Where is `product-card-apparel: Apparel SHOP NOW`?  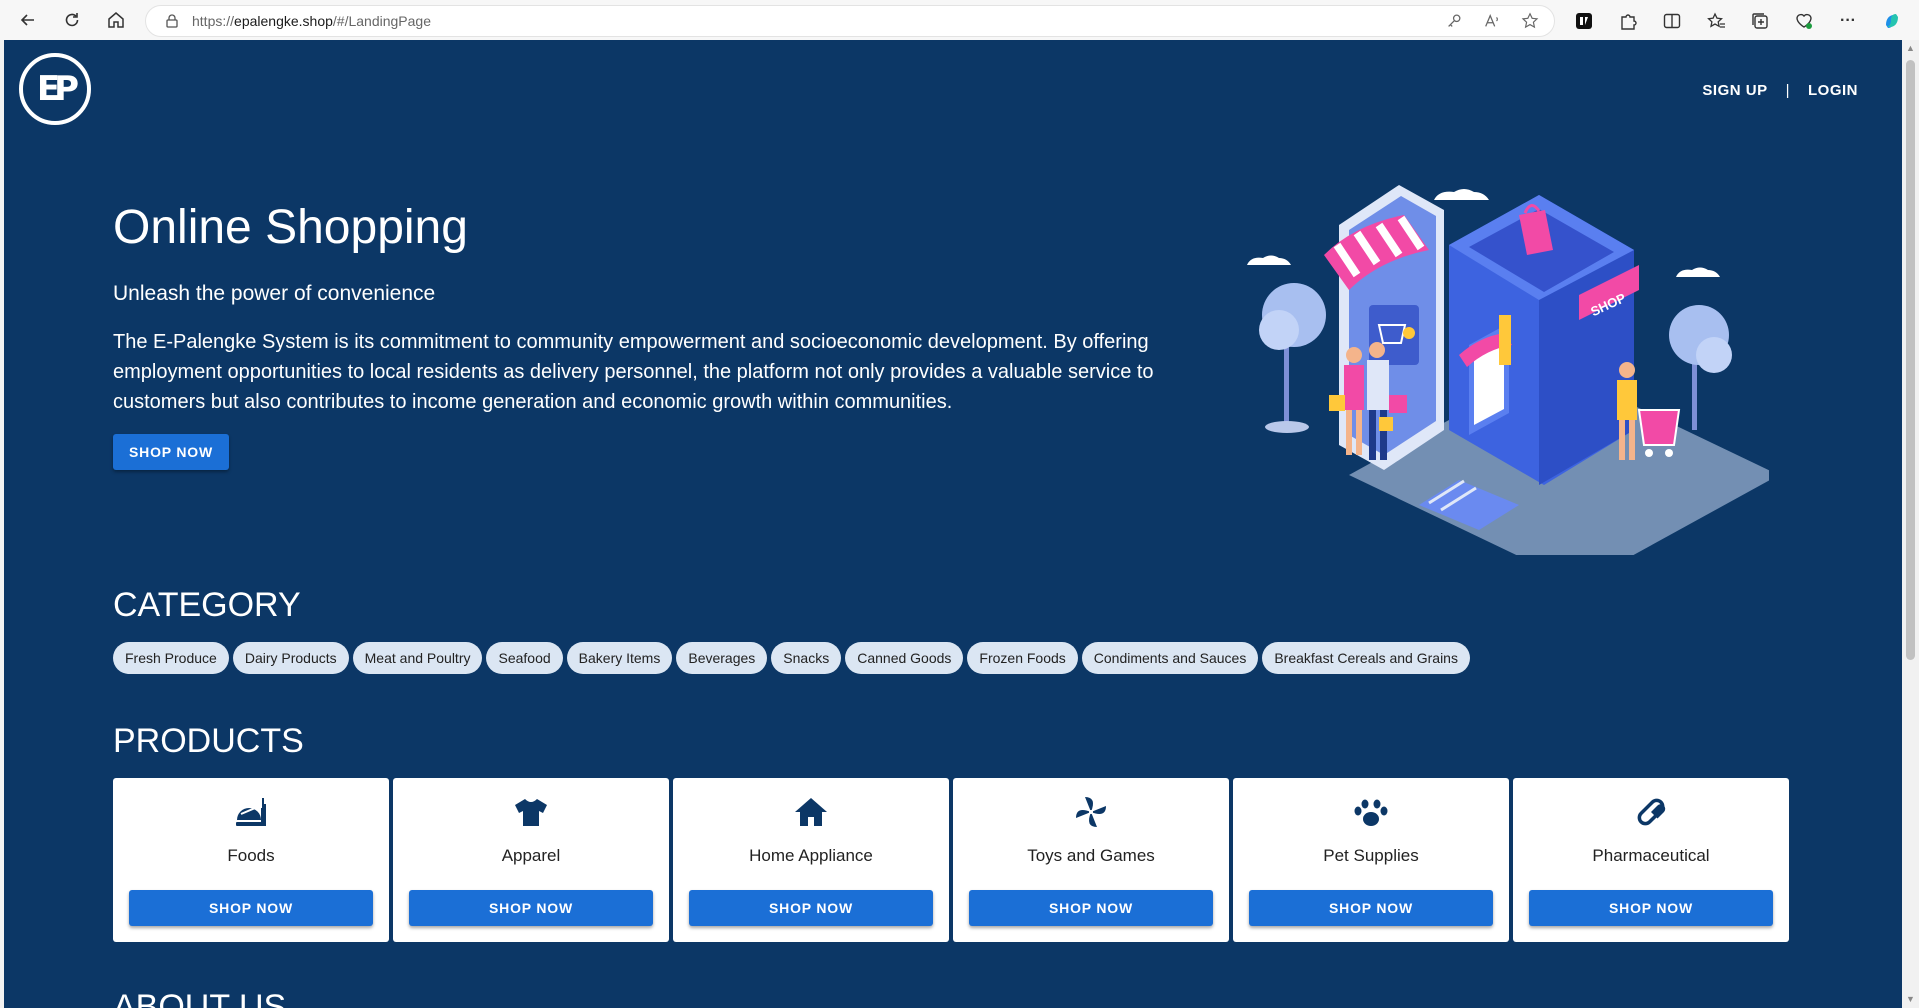
product-card-apparel: Apparel SHOP NOW is located at coordinates (531, 860).